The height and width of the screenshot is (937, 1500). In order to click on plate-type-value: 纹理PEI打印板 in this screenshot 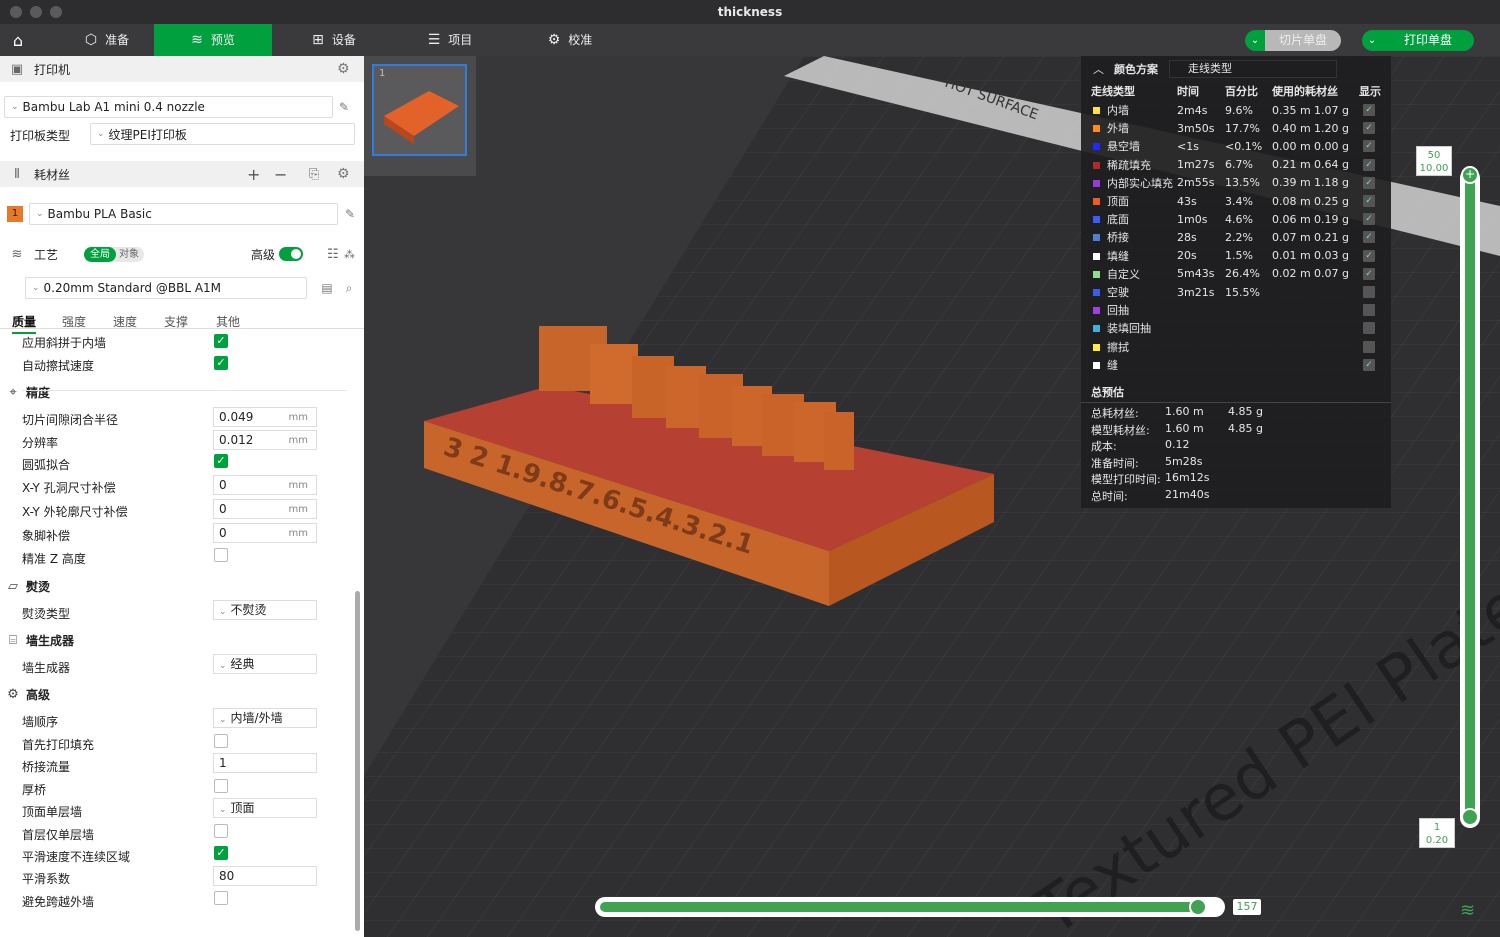, I will do `click(147, 134)`.